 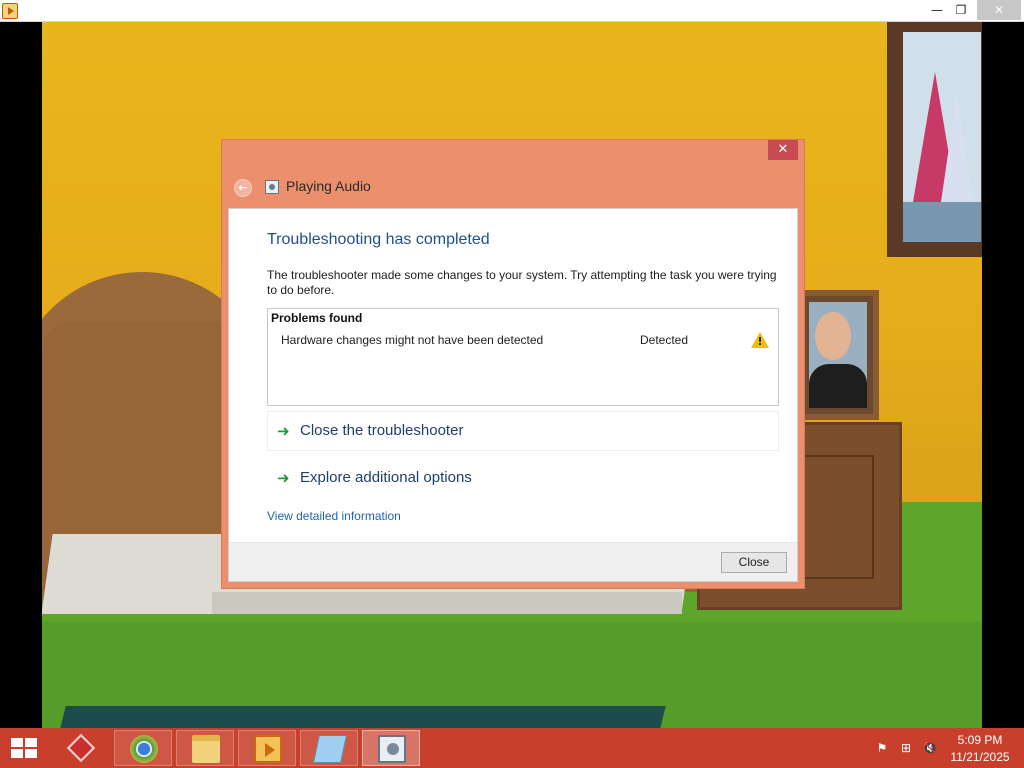 I want to click on problem-status: Detected, so click(x=664, y=340).